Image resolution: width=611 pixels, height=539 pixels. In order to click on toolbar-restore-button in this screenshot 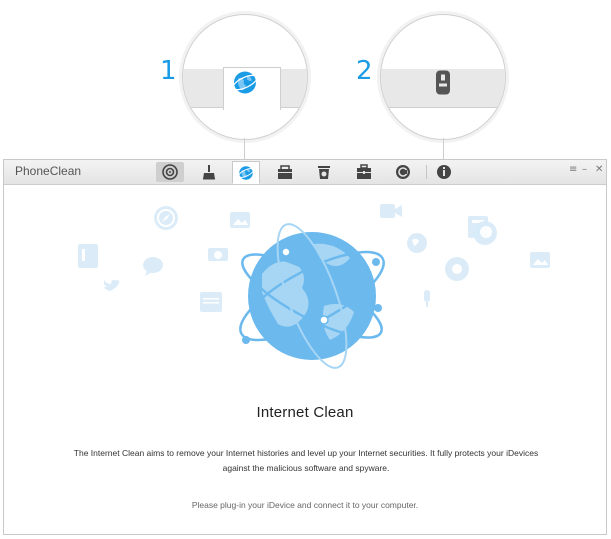, I will do `click(403, 172)`.